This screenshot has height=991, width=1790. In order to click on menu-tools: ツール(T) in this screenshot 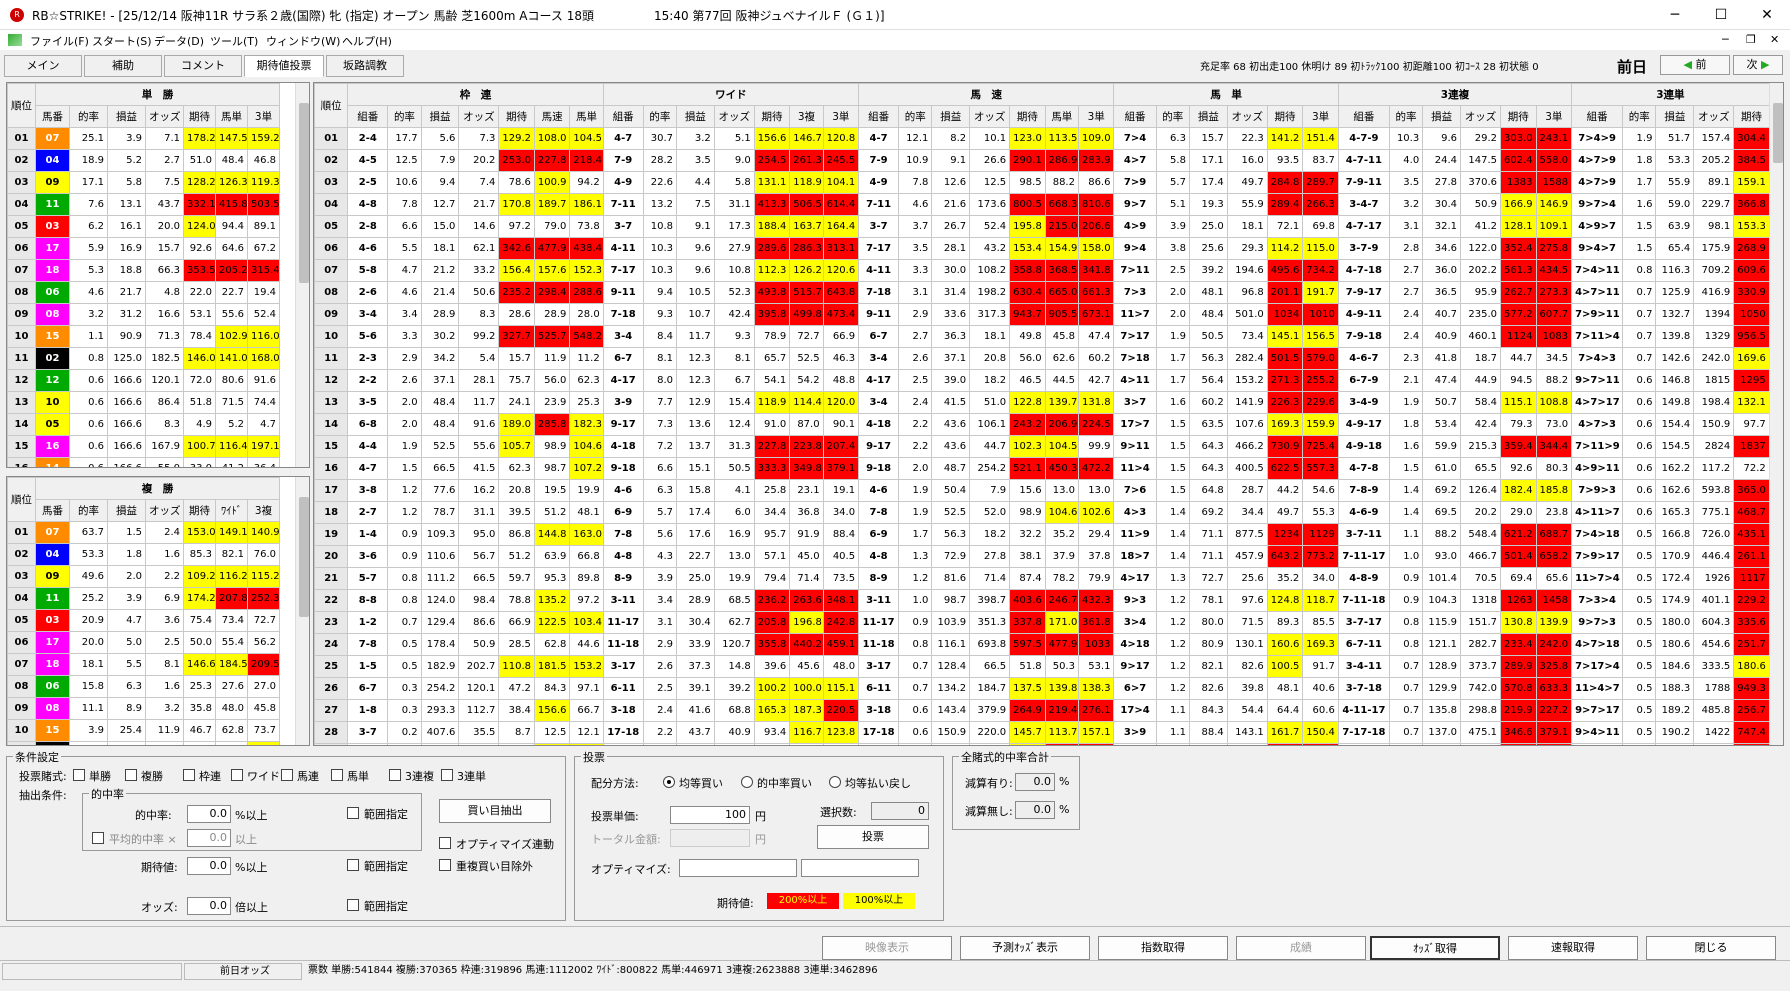, I will do `click(234, 41)`.